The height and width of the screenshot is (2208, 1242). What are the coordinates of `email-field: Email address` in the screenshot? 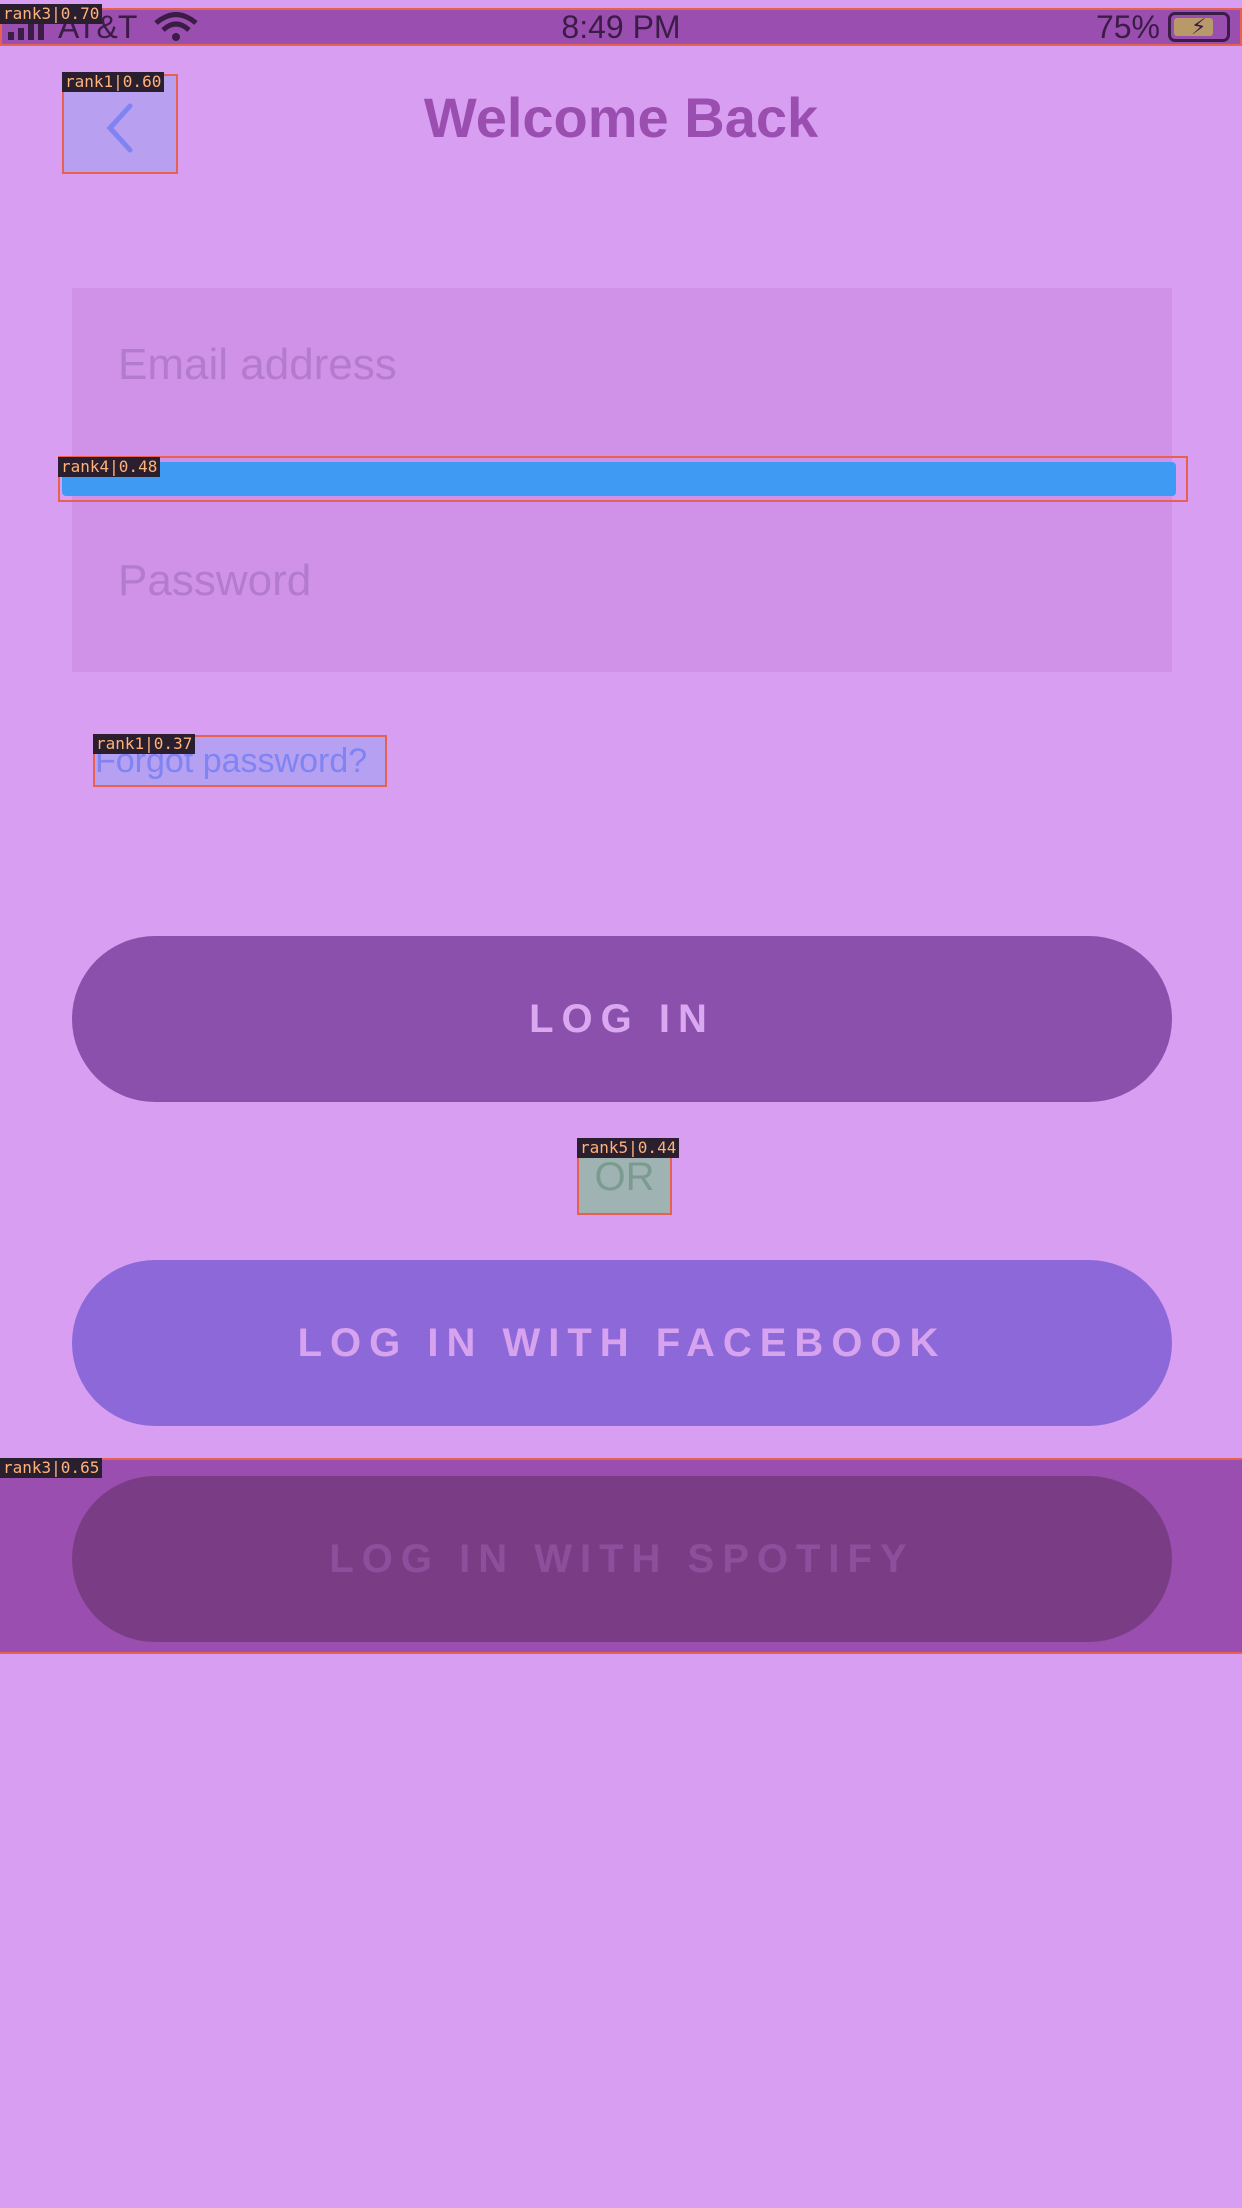 It's located at (257, 365).